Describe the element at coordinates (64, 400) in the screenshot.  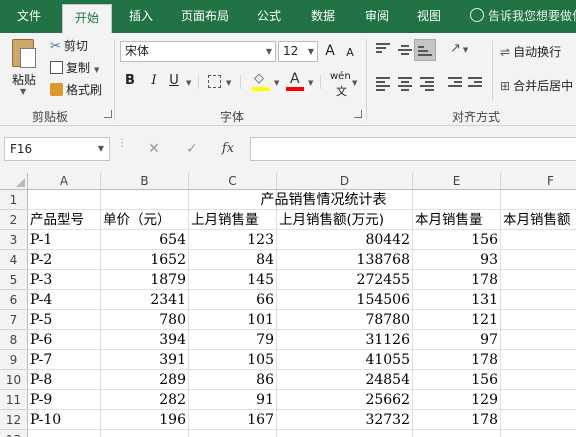
I see `model-cell: P-9` at that location.